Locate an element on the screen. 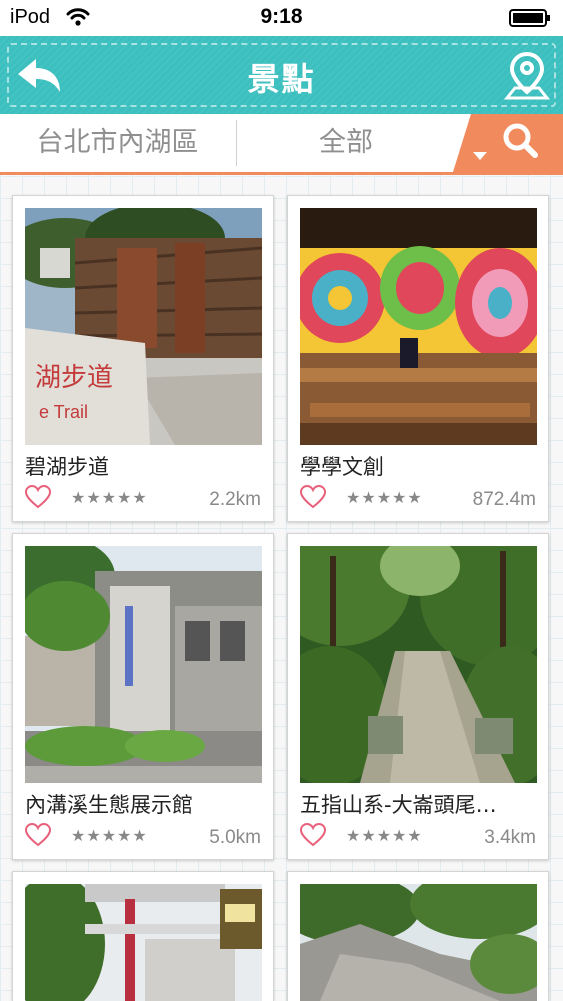 This screenshot has height=1001, width=563. spot-distance: 872.4m is located at coordinates (504, 499).